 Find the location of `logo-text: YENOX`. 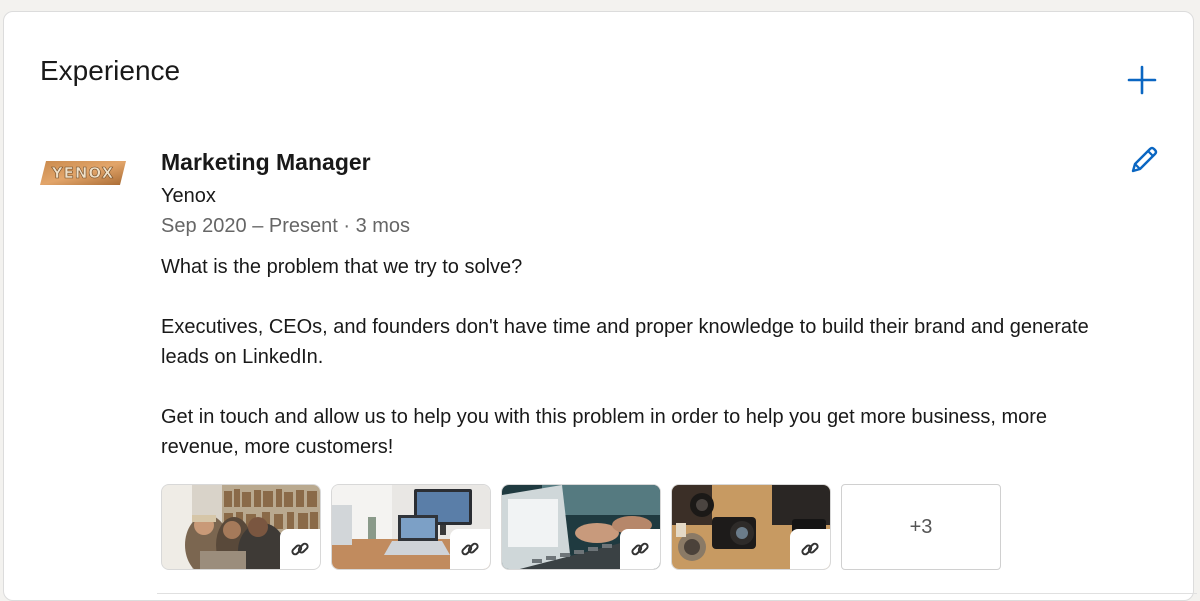

logo-text: YENOX is located at coordinates (82, 173).